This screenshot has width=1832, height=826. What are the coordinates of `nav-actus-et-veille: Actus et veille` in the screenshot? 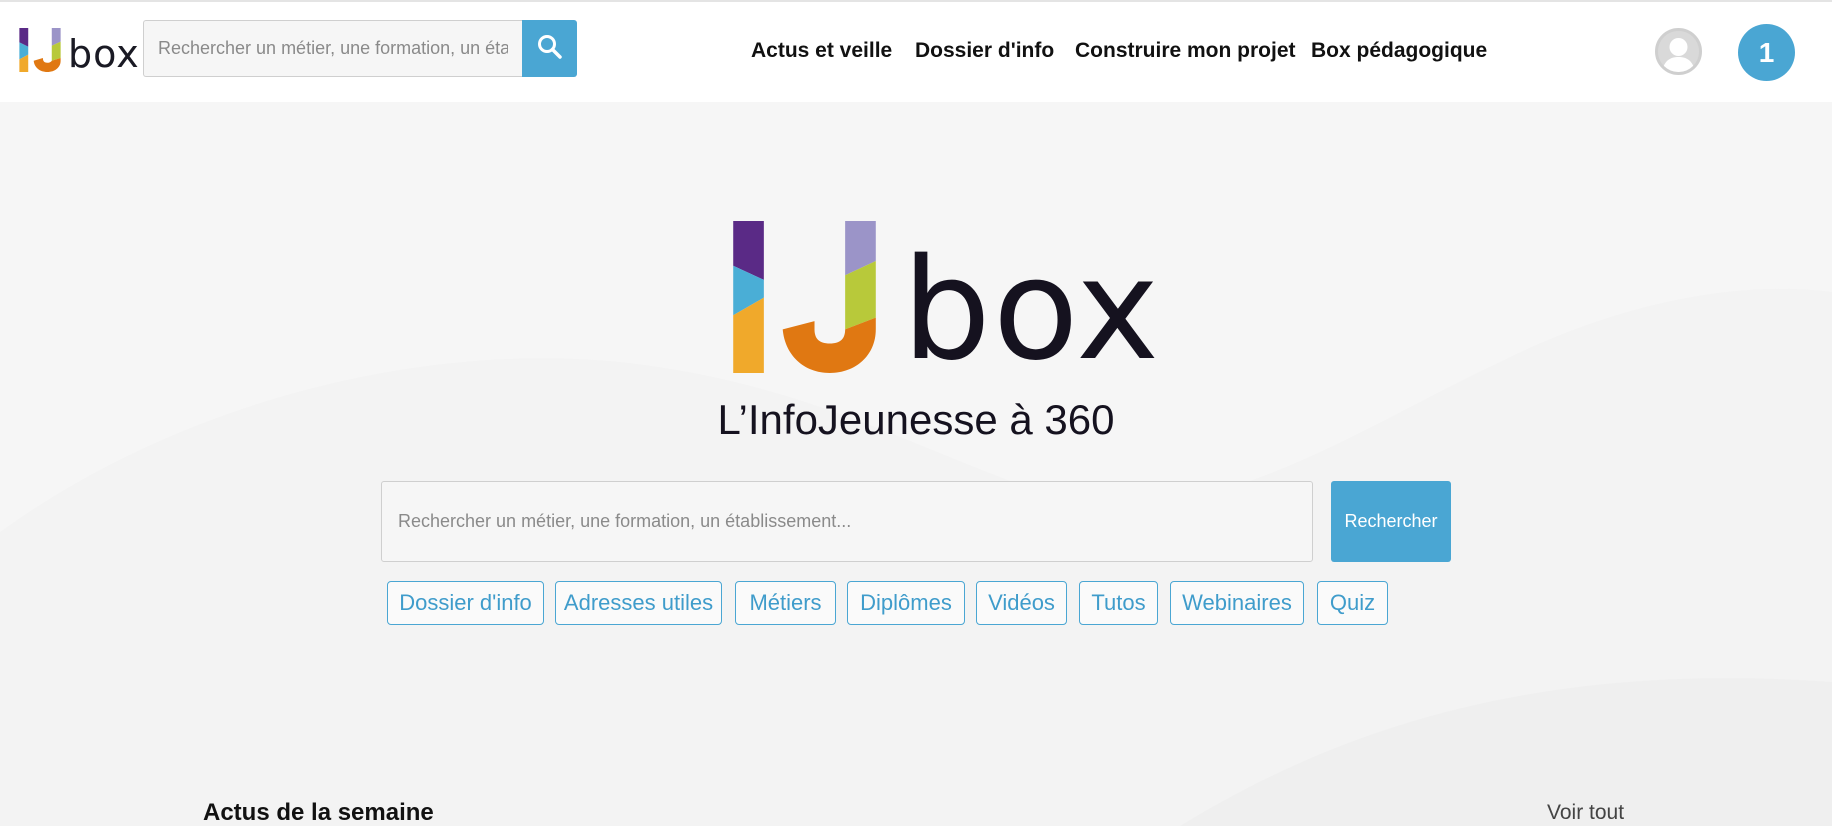 It's located at (821, 51).